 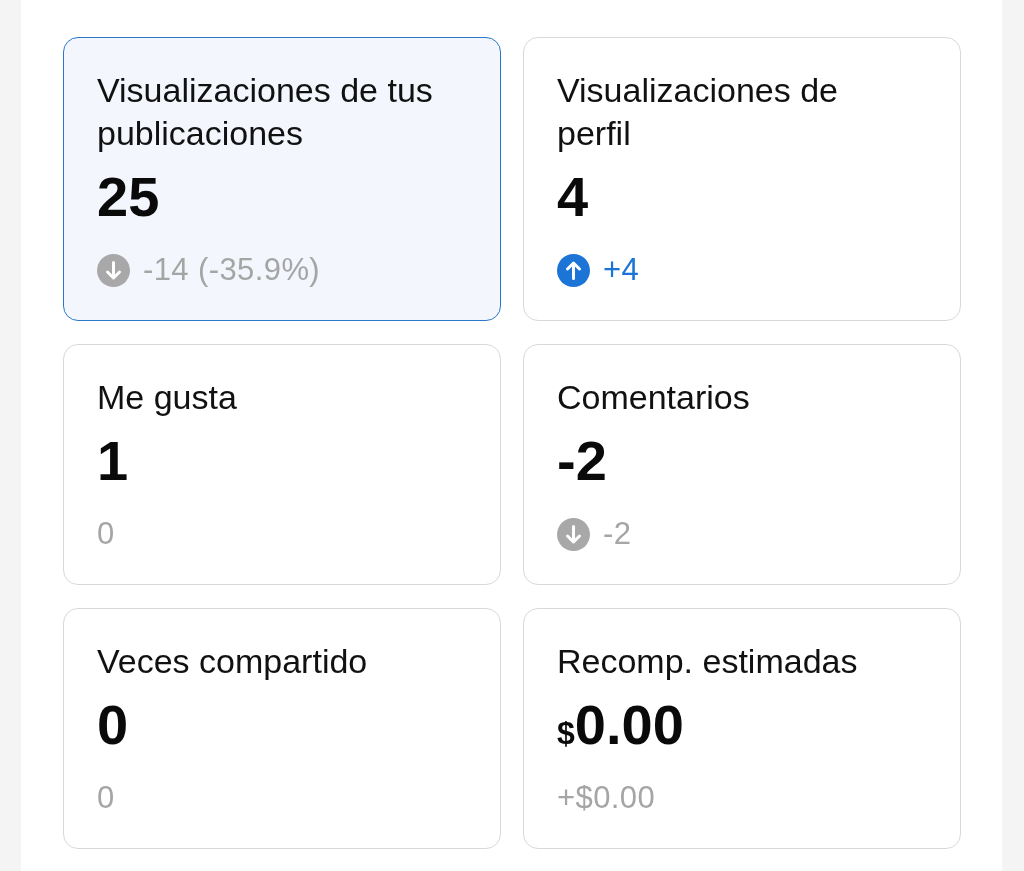 I want to click on metric-value: 1, so click(x=113, y=461).